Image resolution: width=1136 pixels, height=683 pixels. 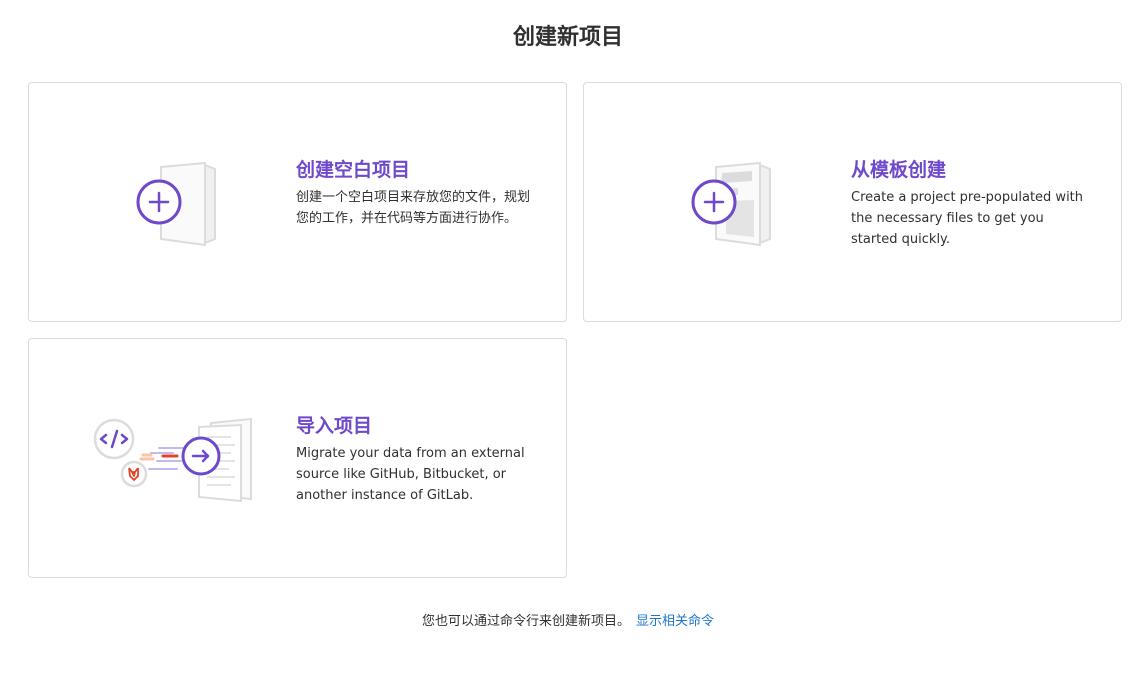 I want to click on card-title: 创建空白项目, so click(x=353, y=170).